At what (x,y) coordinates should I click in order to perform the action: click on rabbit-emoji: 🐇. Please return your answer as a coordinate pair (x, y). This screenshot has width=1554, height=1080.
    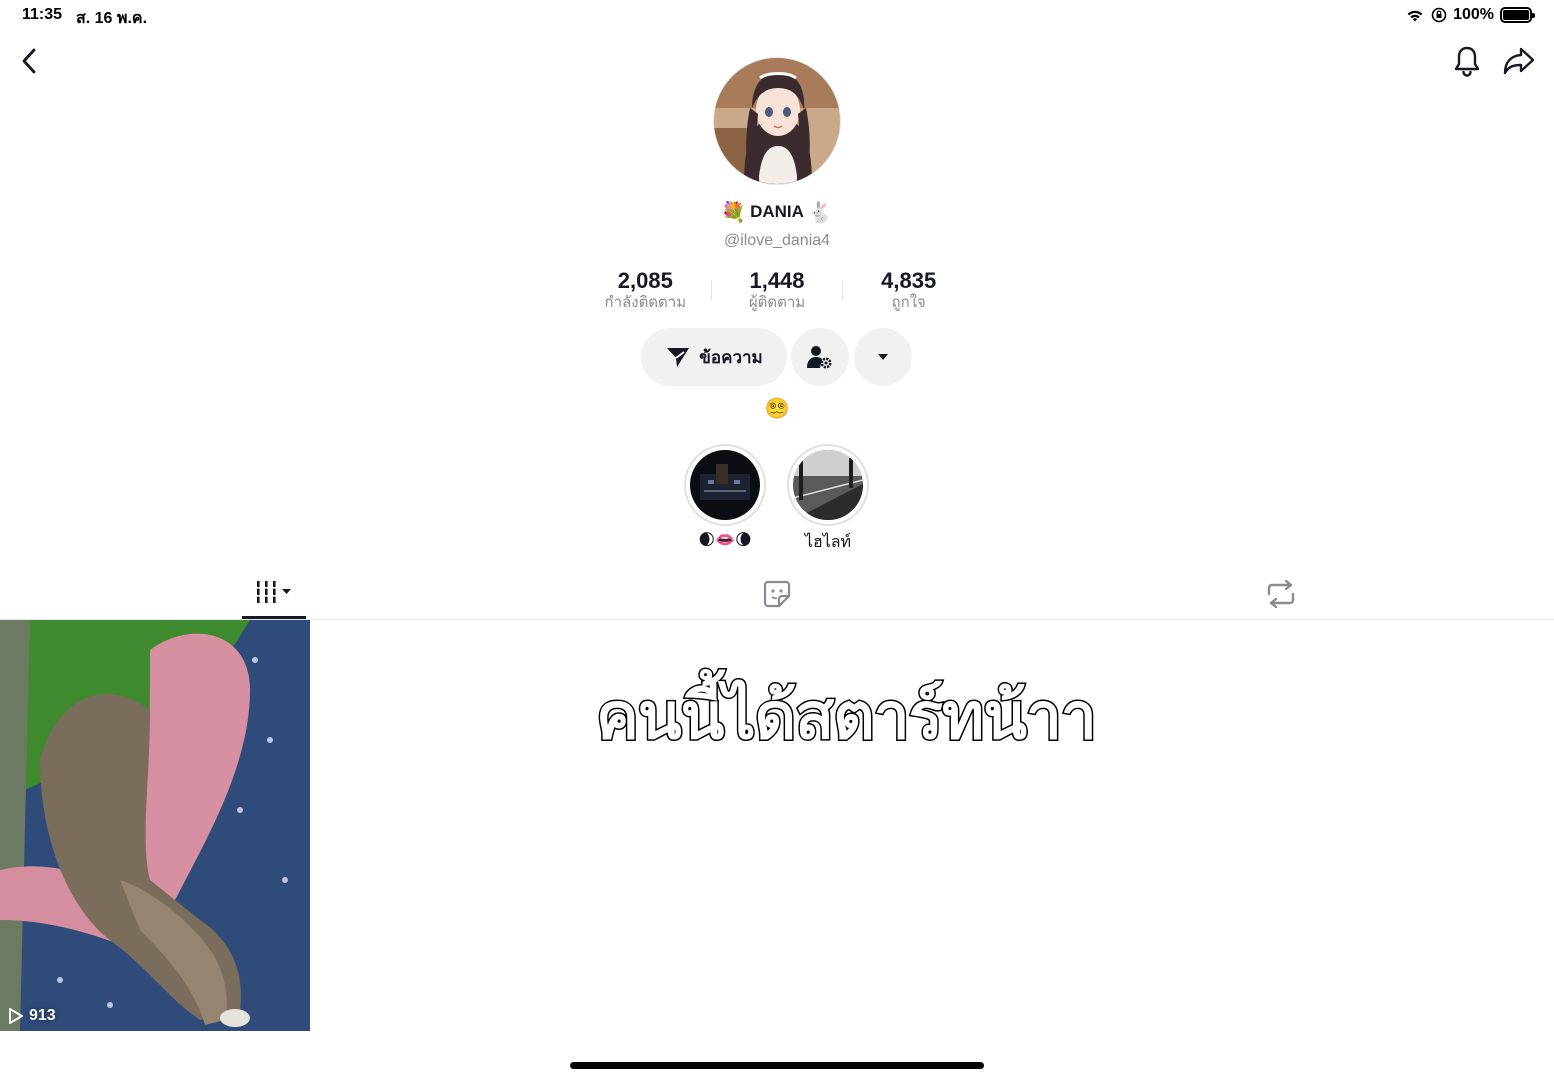
    Looking at the image, I should click on (820, 212).